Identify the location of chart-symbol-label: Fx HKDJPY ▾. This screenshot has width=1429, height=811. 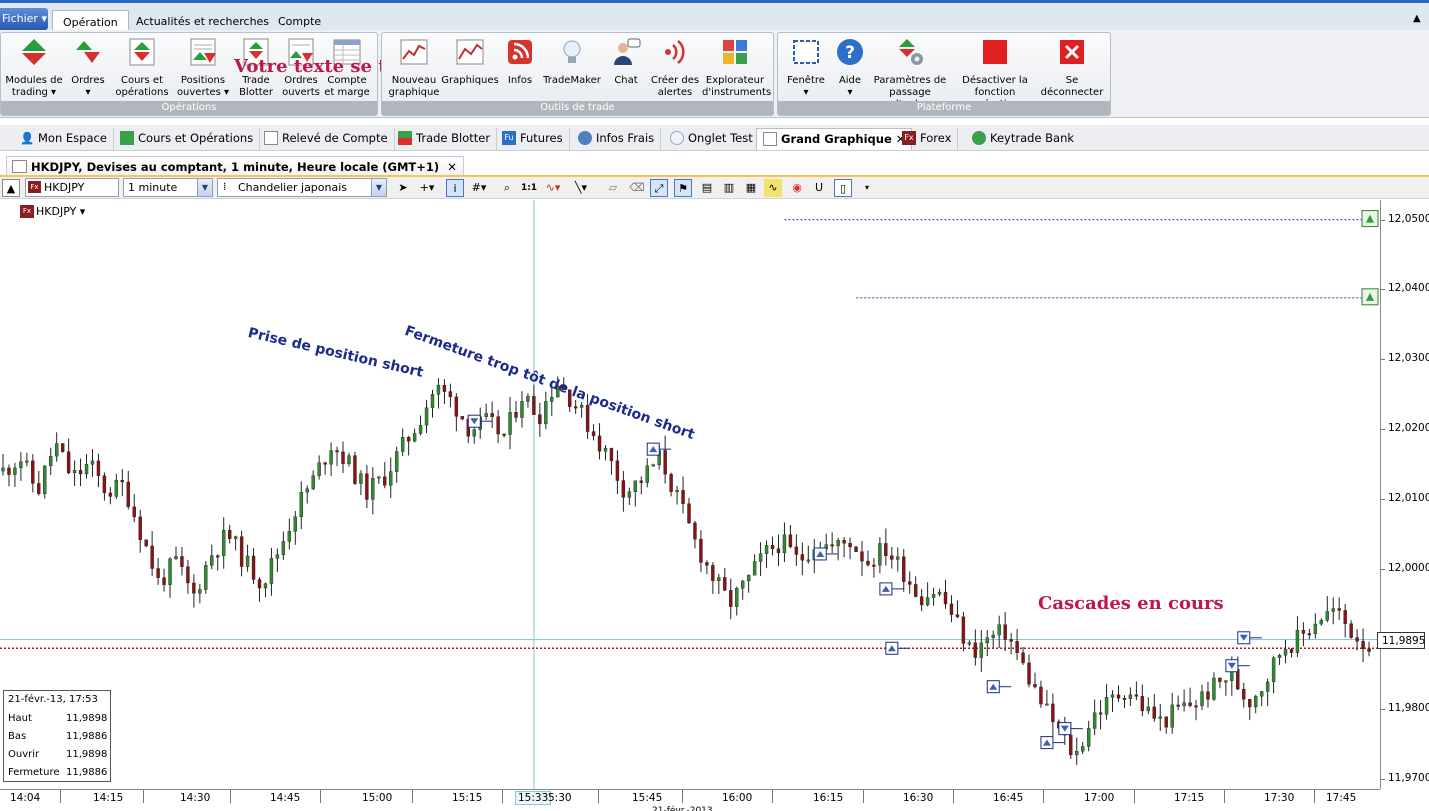
(52, 211).